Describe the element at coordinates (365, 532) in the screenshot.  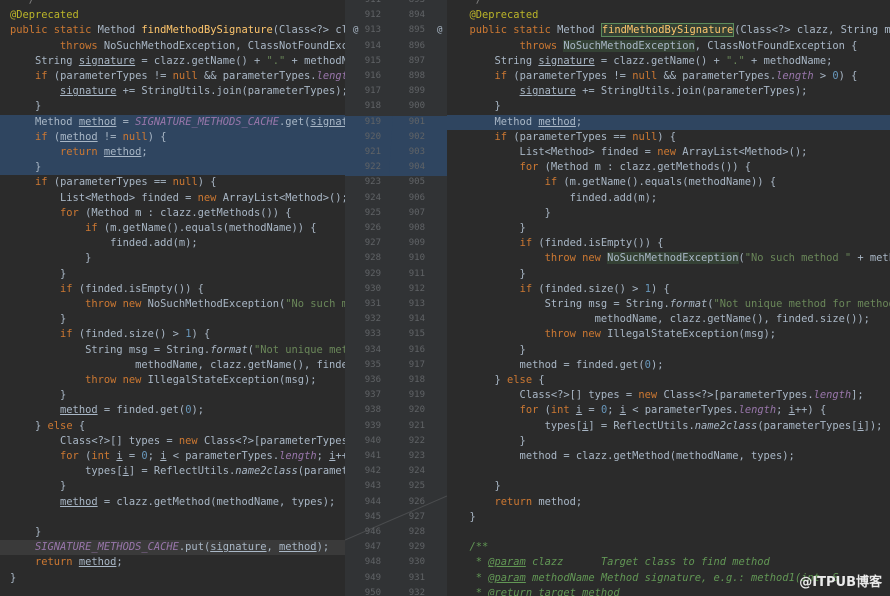
I see `left-line-number: 946` at that location.